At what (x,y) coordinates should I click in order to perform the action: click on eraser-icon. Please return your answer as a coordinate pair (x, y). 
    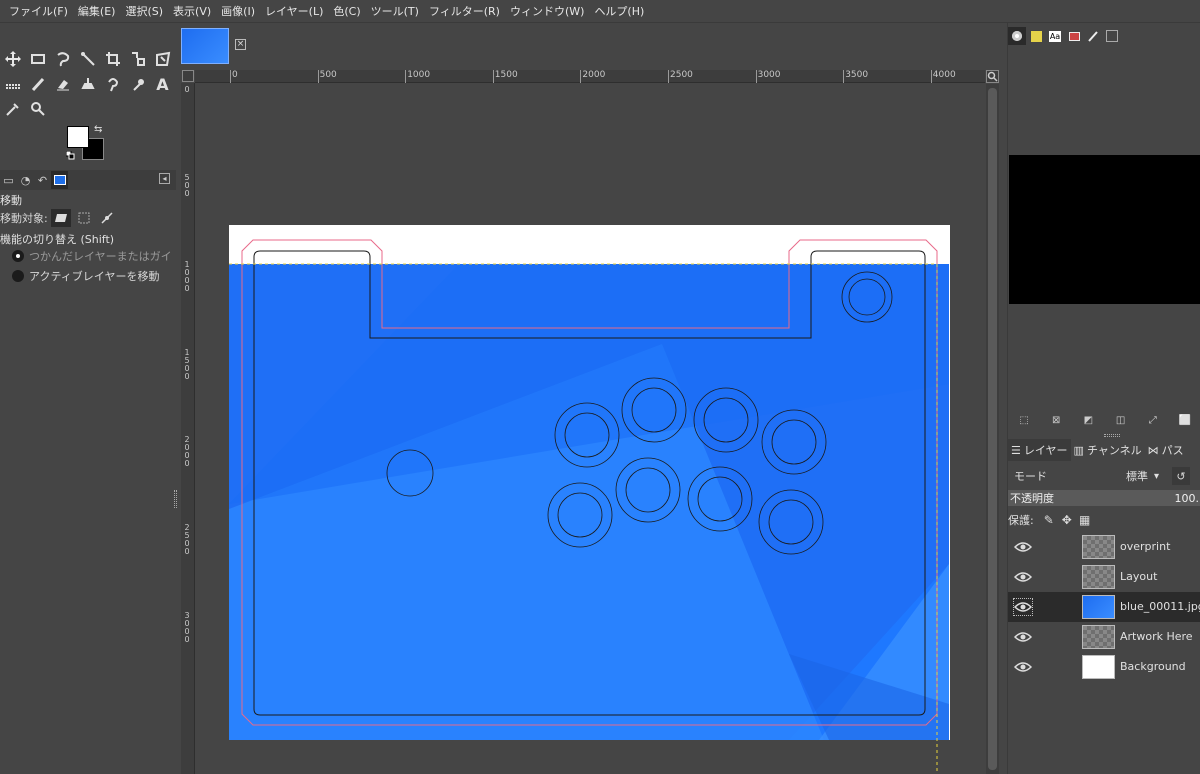
    Looking at the image, I should click on (62, 84).